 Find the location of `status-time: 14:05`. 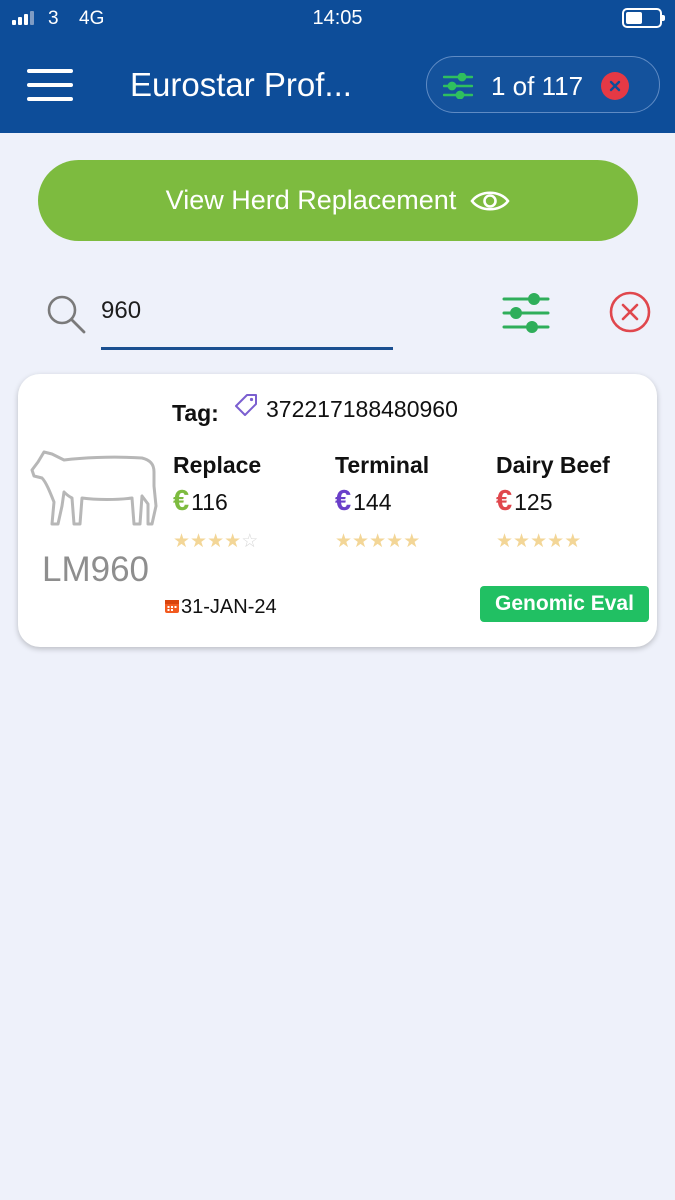

status-time: 14:05 is located at coordinates (337, 18).